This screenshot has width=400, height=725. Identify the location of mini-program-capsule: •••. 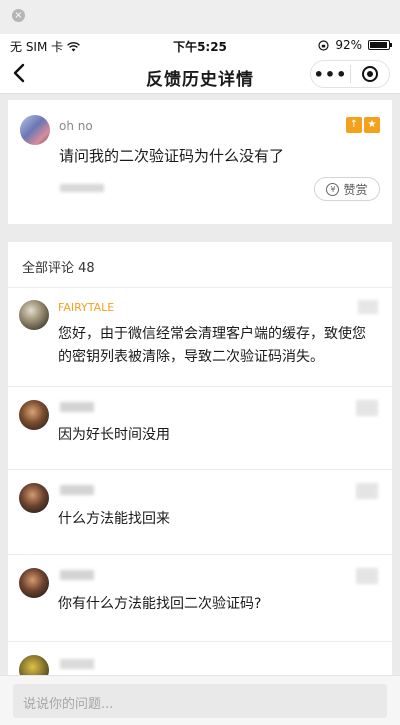
(350, 74).